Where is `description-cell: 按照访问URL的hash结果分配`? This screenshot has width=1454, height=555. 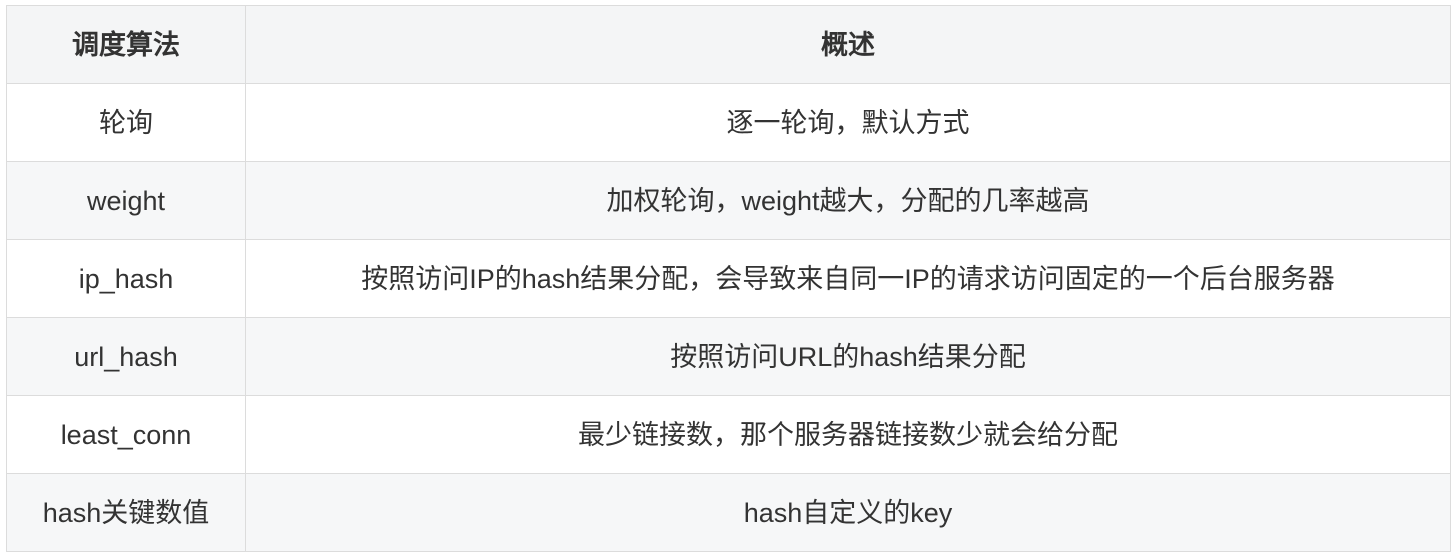
description-cell: 按照访问URL的hash结果分配 is located at coordinates (848, 356).